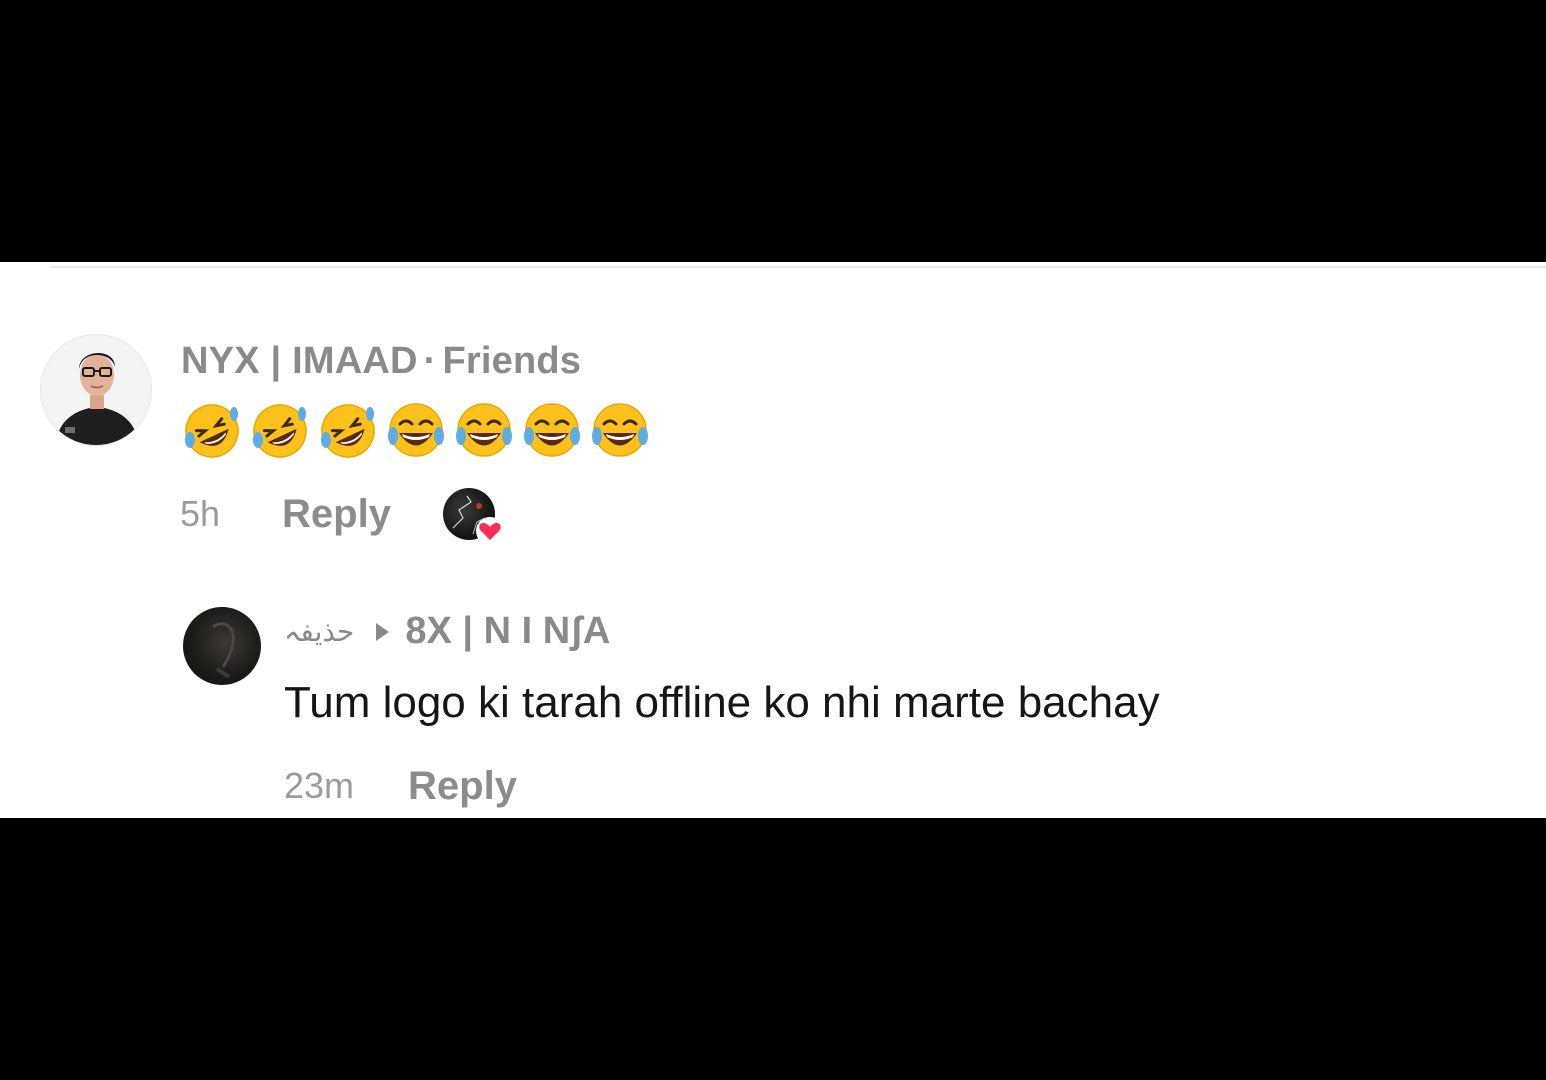  I want to click on reply-to-username: 8X | N I NʃA, so click(507, 631).